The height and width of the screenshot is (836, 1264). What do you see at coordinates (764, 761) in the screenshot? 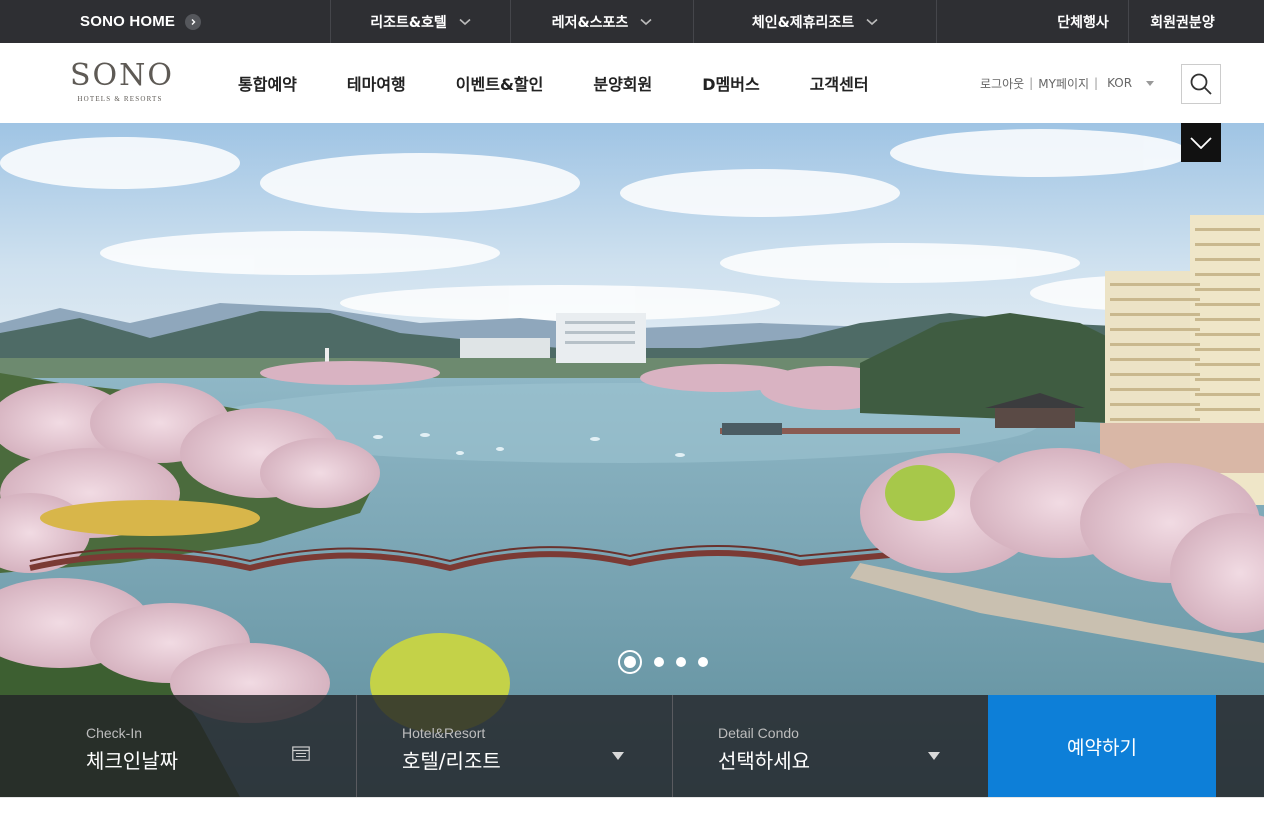
I see `detail-condo-value: 선택하세요` at bounding box center [764, 761].